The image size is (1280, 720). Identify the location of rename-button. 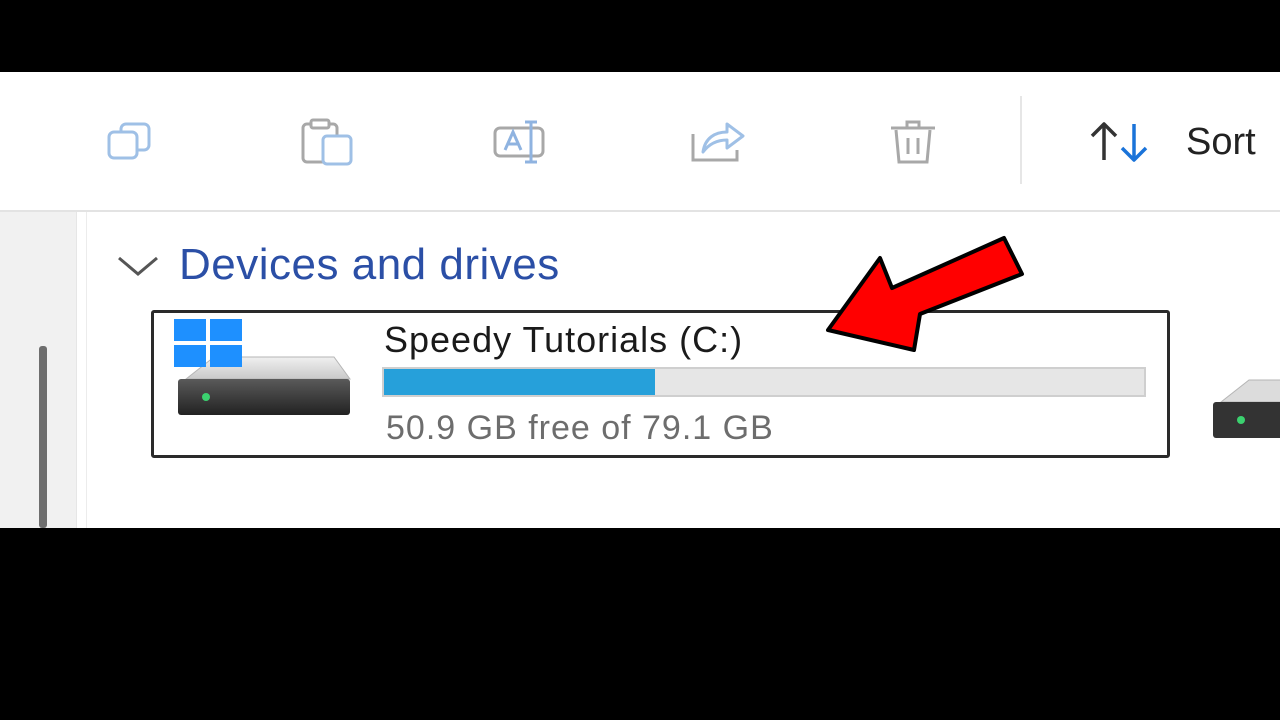
(522, 142).